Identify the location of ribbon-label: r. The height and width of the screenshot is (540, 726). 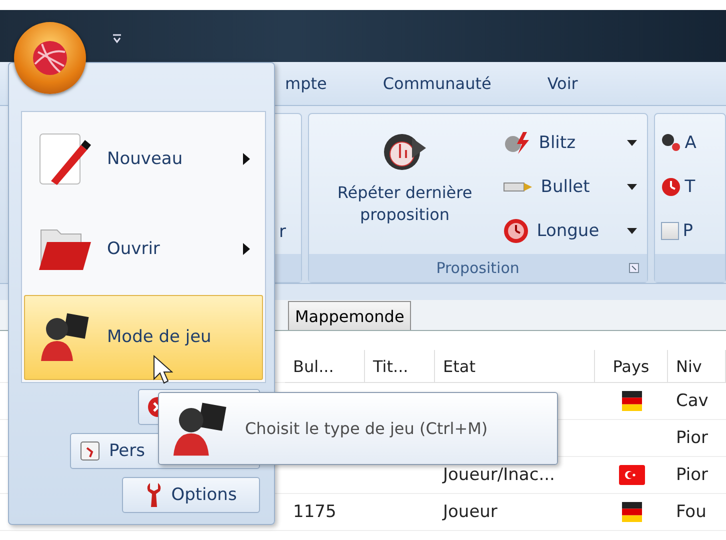
(282, 232).